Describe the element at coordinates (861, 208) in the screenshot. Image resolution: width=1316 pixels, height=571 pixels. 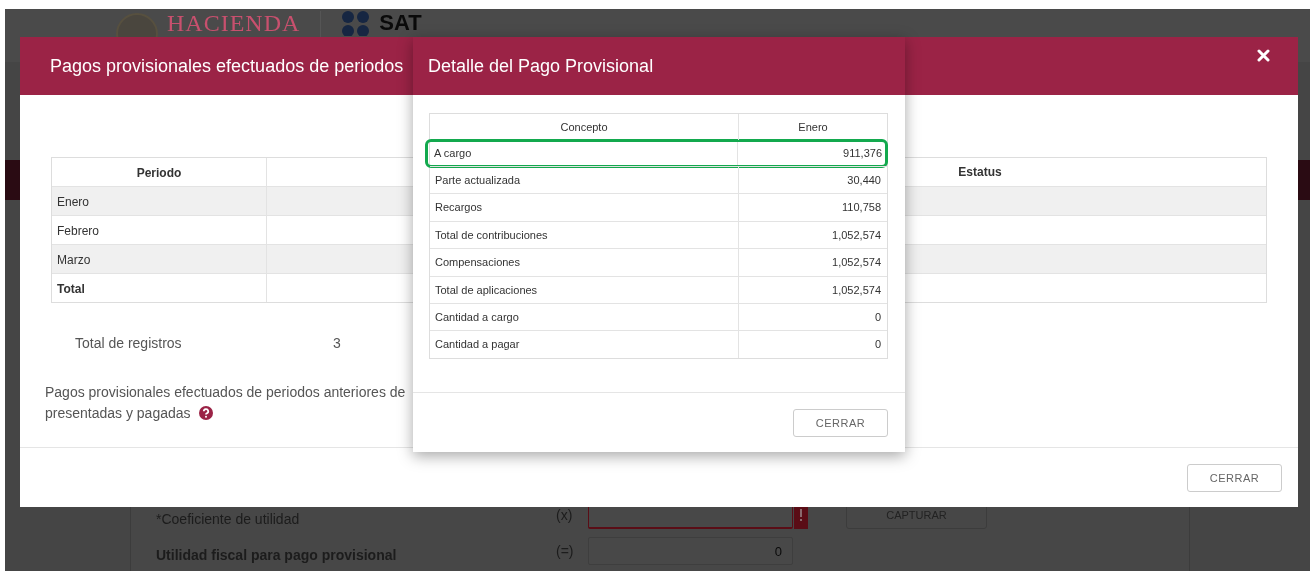
I see `table-cell-text: 110,758` at that location.